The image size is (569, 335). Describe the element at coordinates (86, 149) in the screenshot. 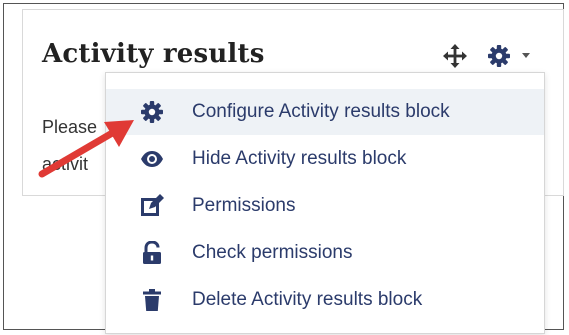

I see `annotation-arrow-icon` at that location.